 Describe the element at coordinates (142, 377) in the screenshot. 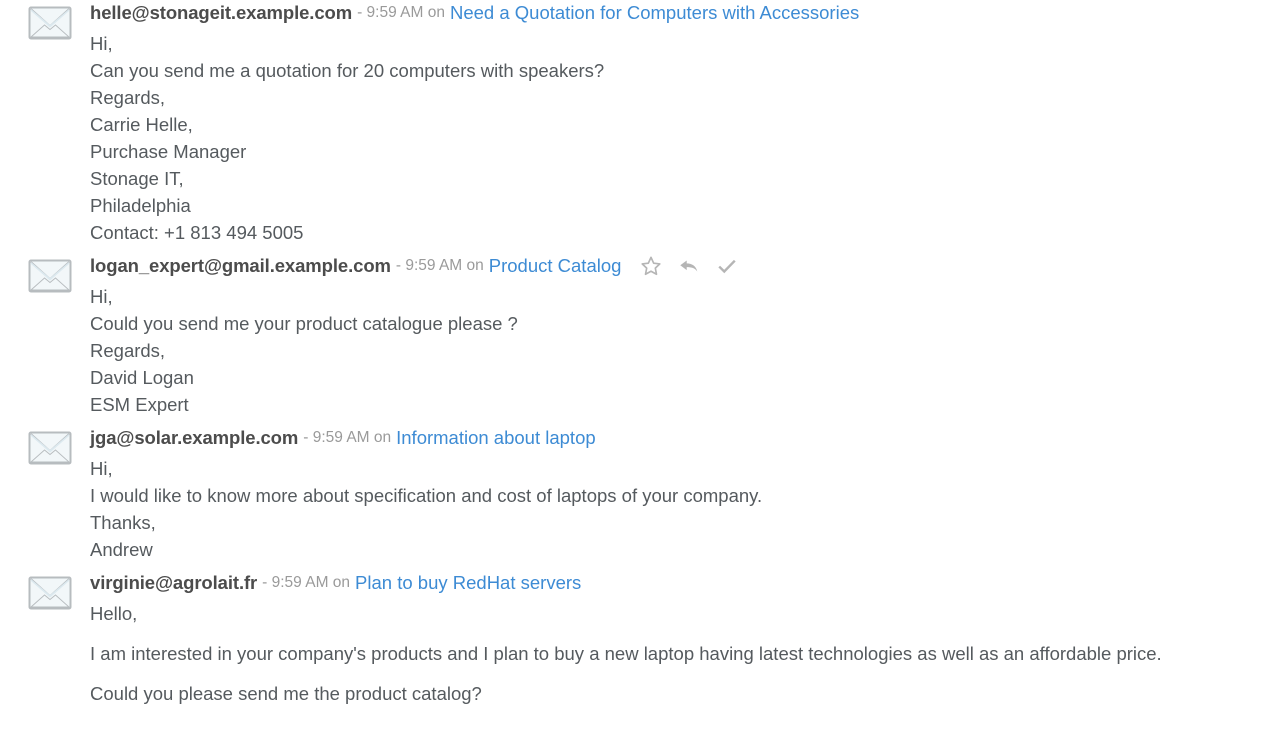

I see `message-text-line: David Logan` at that location.